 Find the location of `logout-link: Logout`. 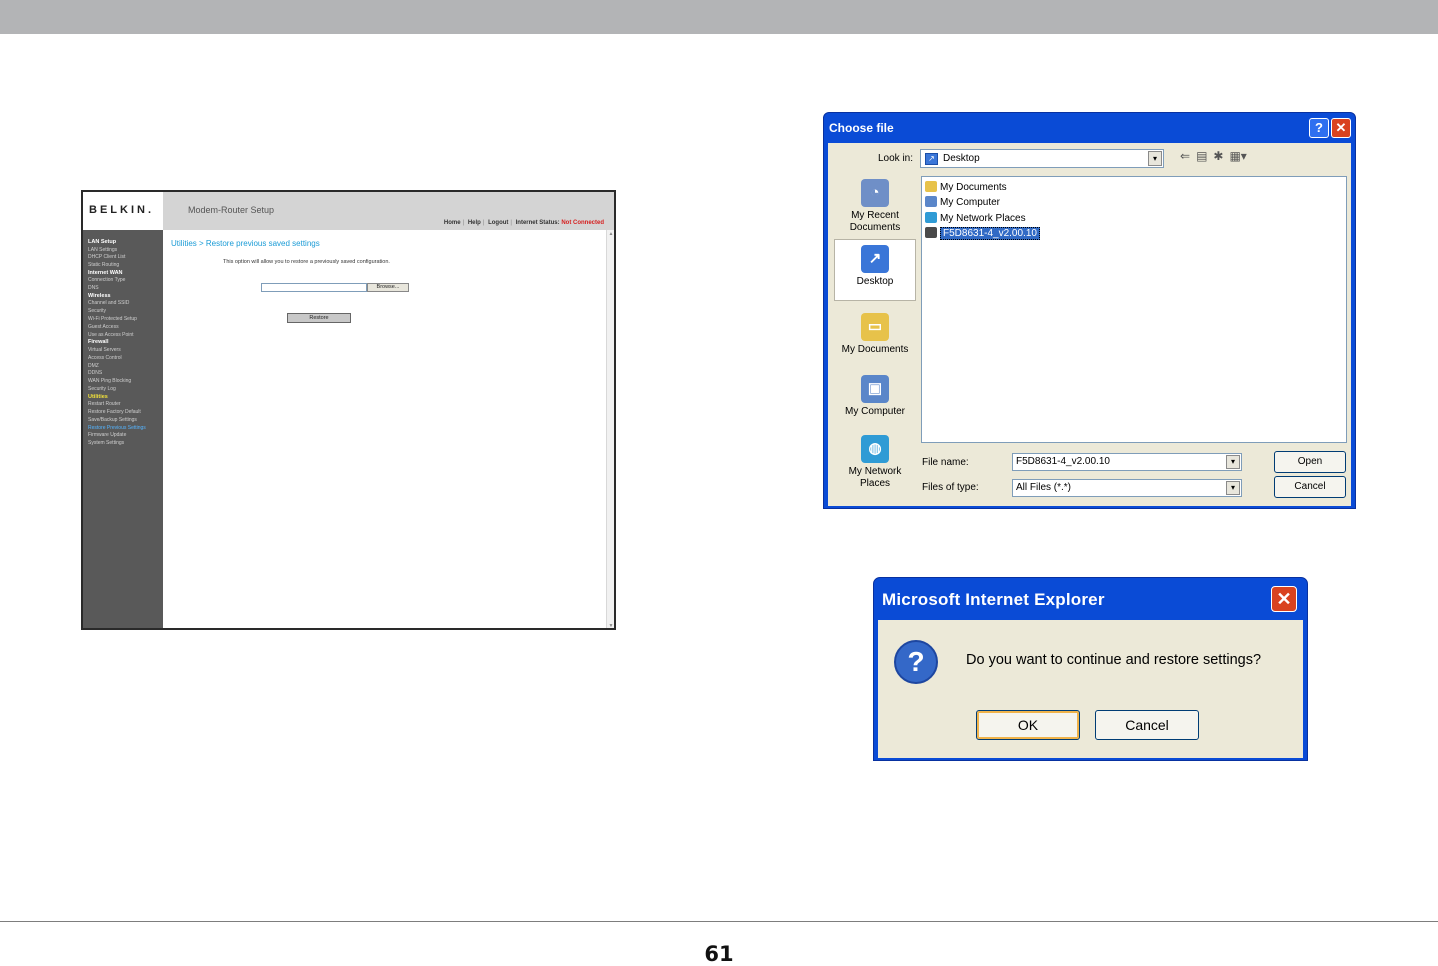

logout-link: Logout is located at coordinates (498, 223).